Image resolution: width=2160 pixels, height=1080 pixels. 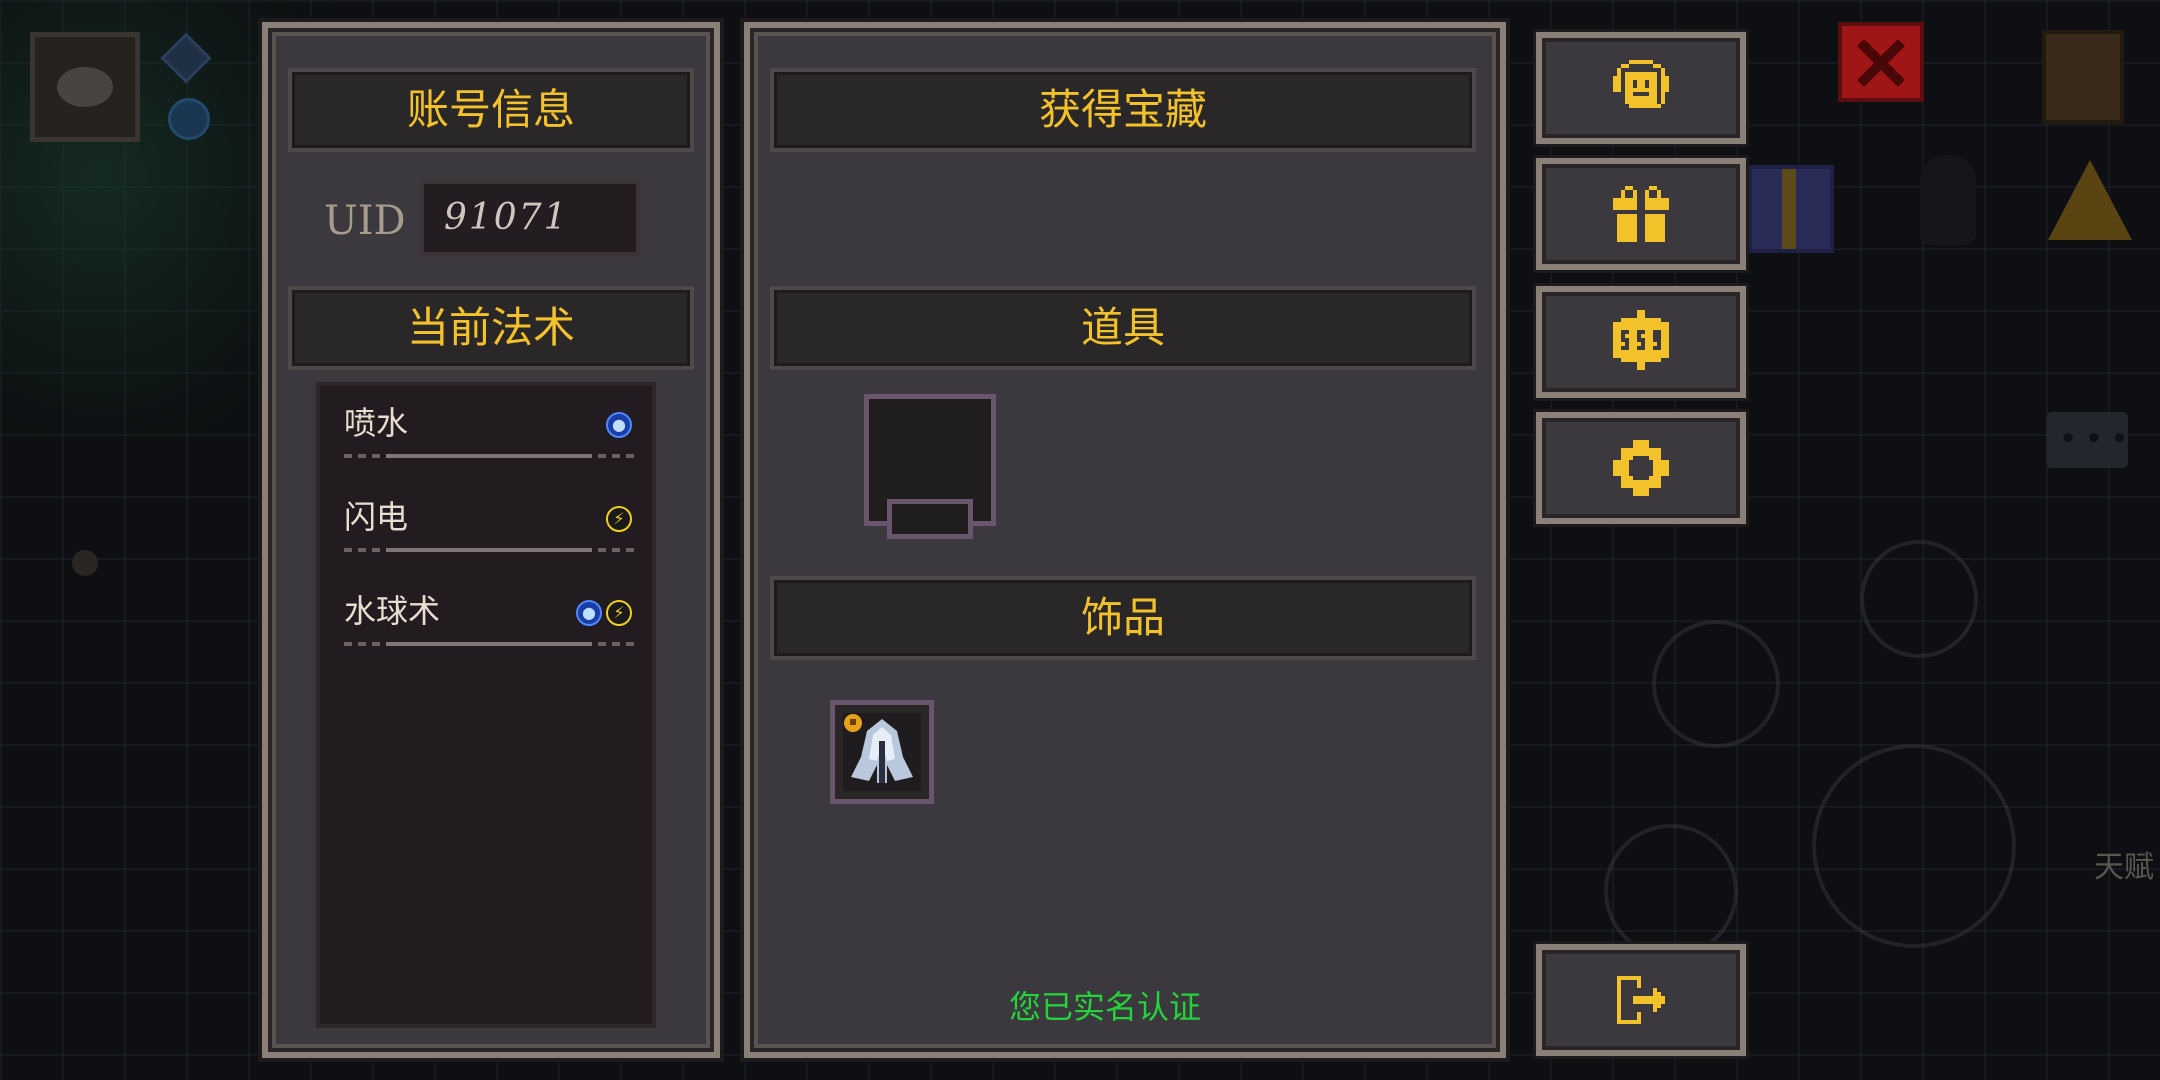 I want to click on tent-icon, so click(x=2090, y=200).